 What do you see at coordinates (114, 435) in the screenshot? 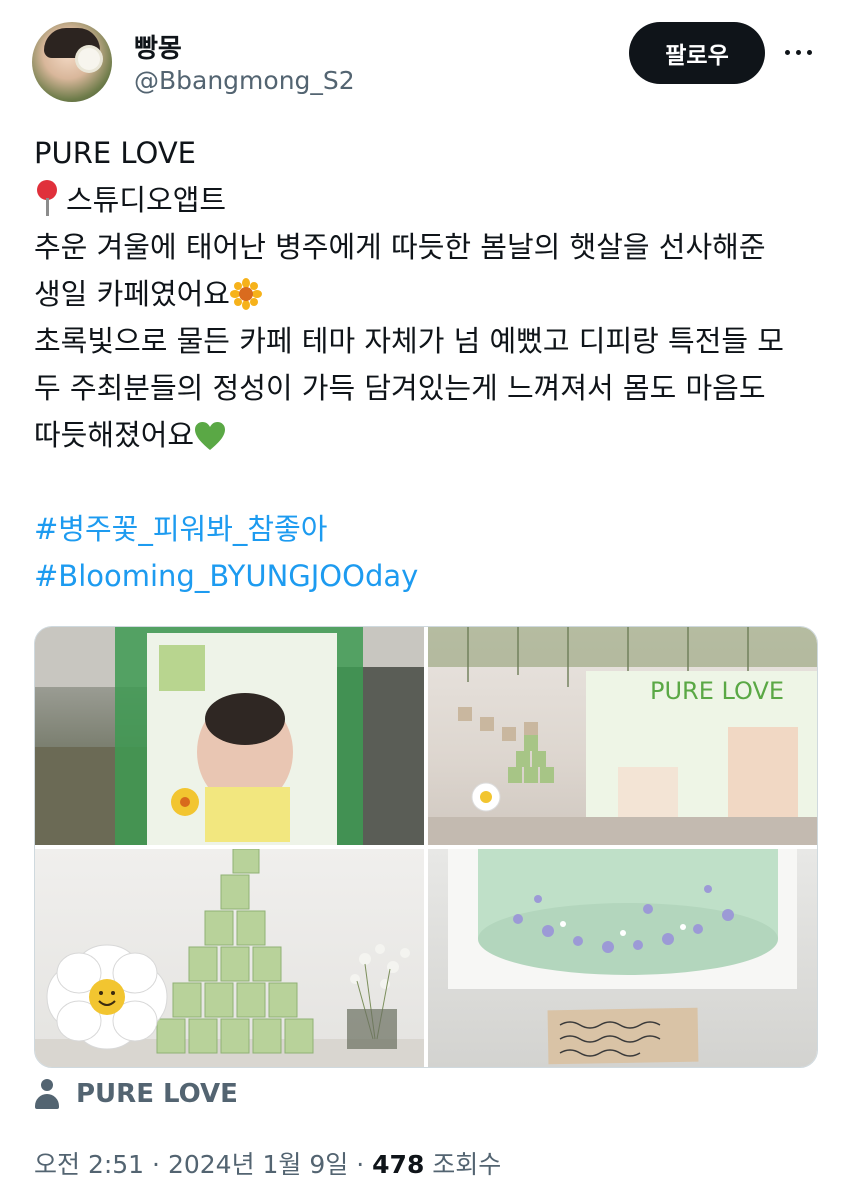
I see `tweet-line-text: 따듯해졌어요` at bounding box center [114, 435].